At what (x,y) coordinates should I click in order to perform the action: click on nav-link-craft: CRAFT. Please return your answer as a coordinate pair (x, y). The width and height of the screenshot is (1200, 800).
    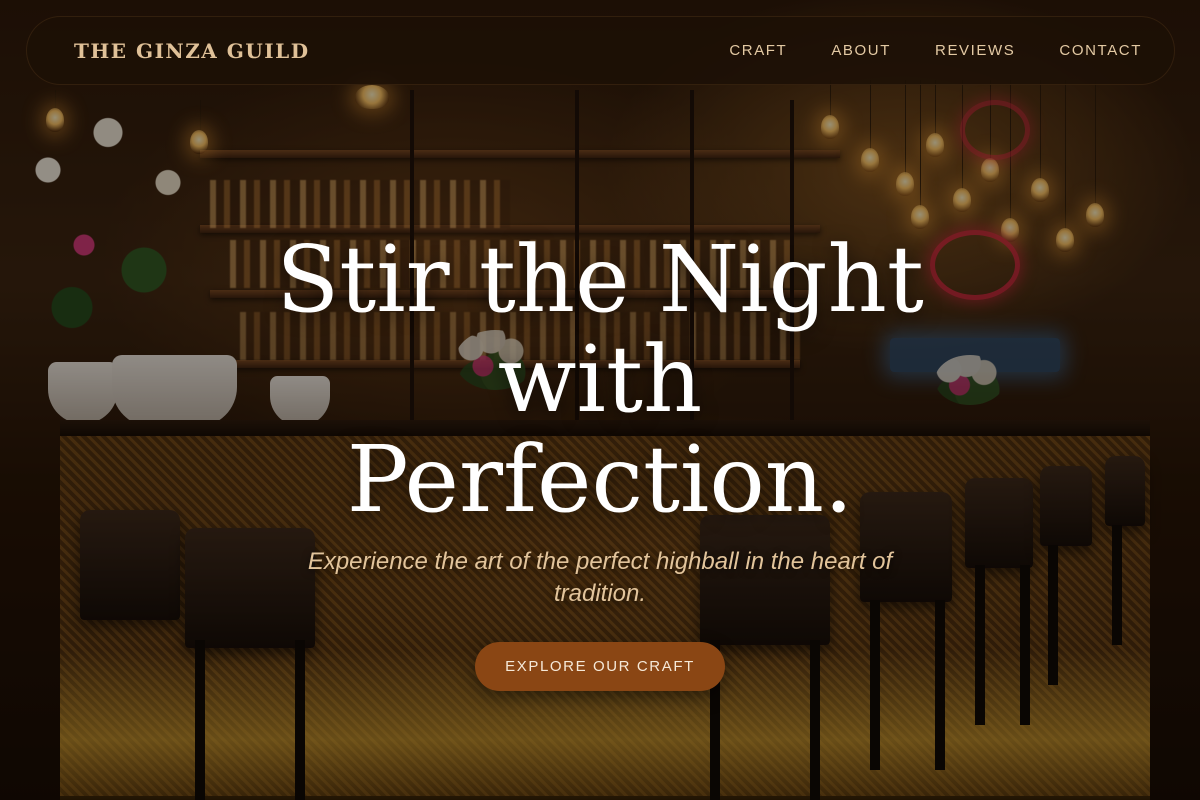
    Looking at the image, I should click on (758, 50).